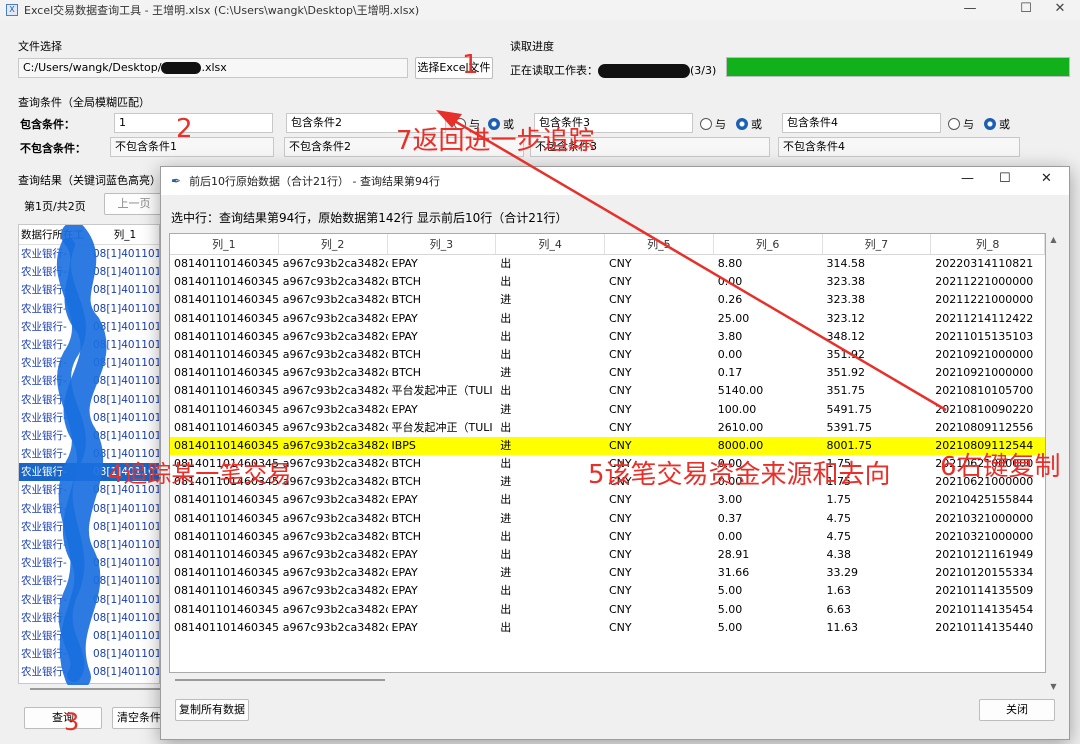 This screenshot has height=744, width=1080. Describe the element at coordinates (63, 718) in the screenshot. I see `query-button: 查询` at that location.